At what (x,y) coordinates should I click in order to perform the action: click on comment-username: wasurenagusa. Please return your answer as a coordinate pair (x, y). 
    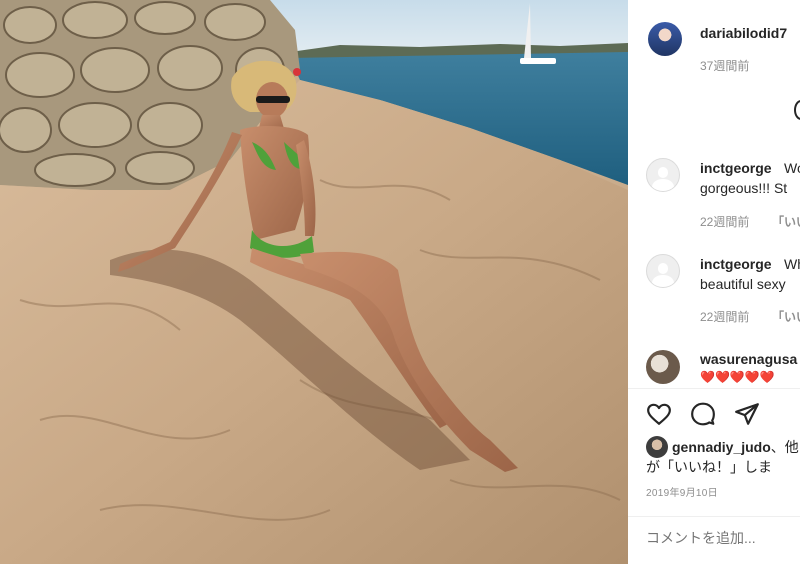
    Looking at the image, I should click on (748, 359).